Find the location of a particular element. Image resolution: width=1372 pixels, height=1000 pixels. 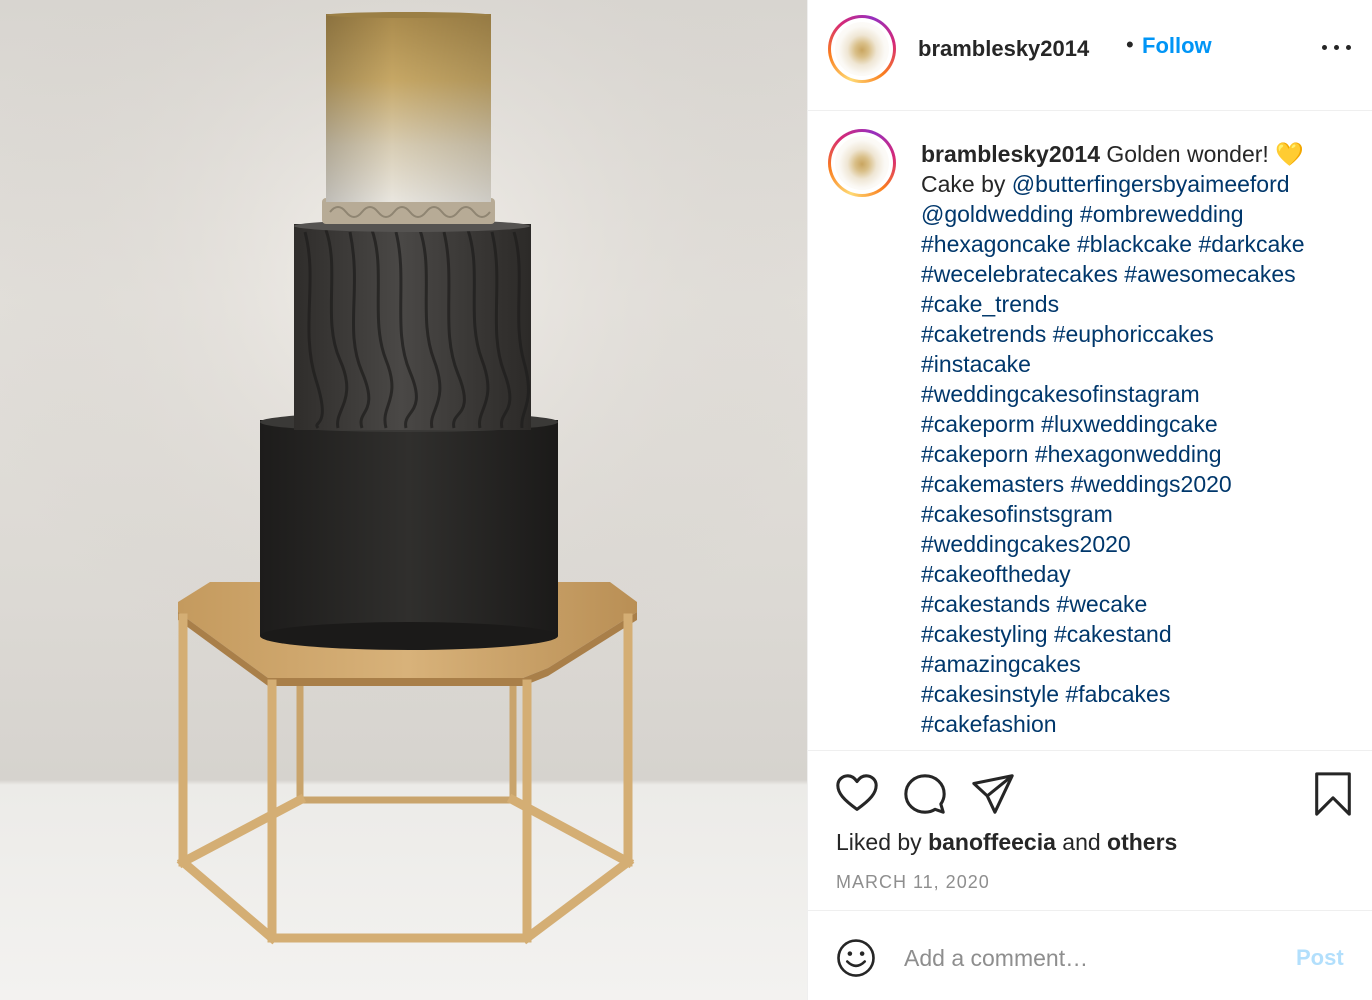

hashtag-link: #cakestand is located at coordinates (1113, 634).